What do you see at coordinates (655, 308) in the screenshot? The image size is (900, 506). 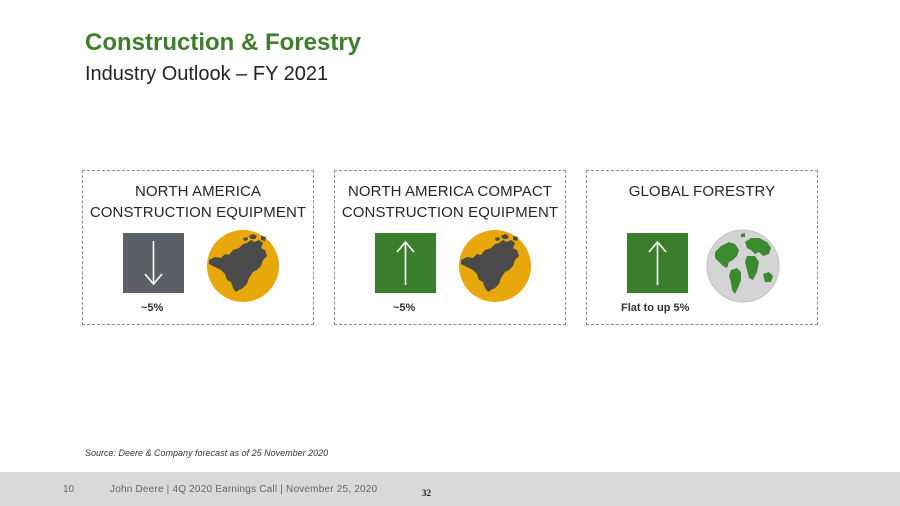 I see `outlook-value: Flat to up 5%` at bounding box center [655, 308].